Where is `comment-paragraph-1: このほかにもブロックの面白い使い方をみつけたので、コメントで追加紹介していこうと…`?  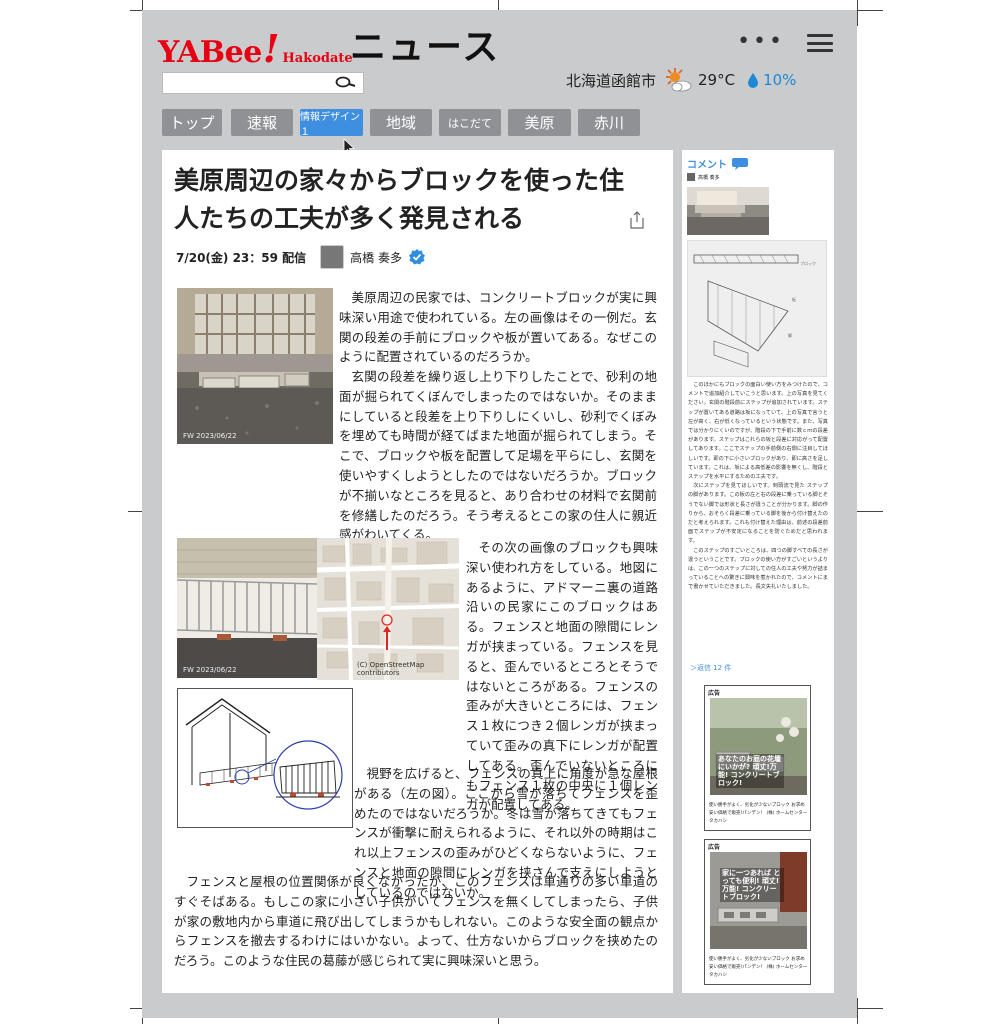
comment-paragraph-1: このほかにもブロックの面白い使い方をみつけたので、コメントで追加紹介していこうと… is located at coordinates (758, 431).